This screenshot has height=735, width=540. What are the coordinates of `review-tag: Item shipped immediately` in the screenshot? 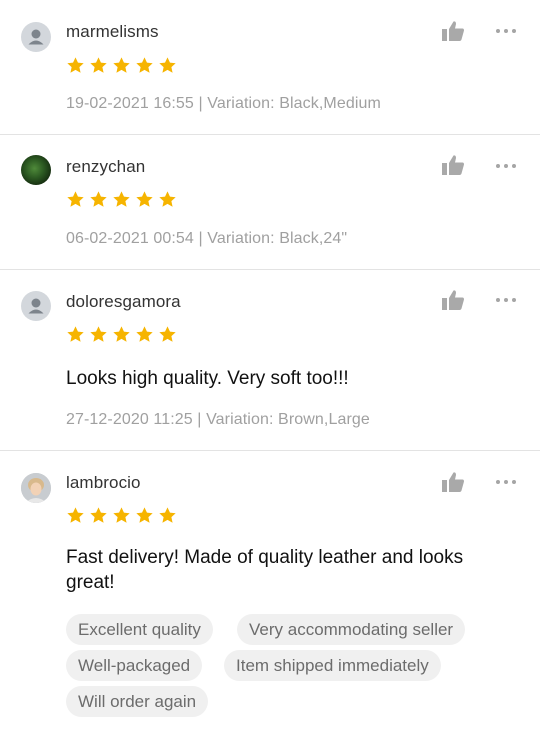 It's located at (332, 665).